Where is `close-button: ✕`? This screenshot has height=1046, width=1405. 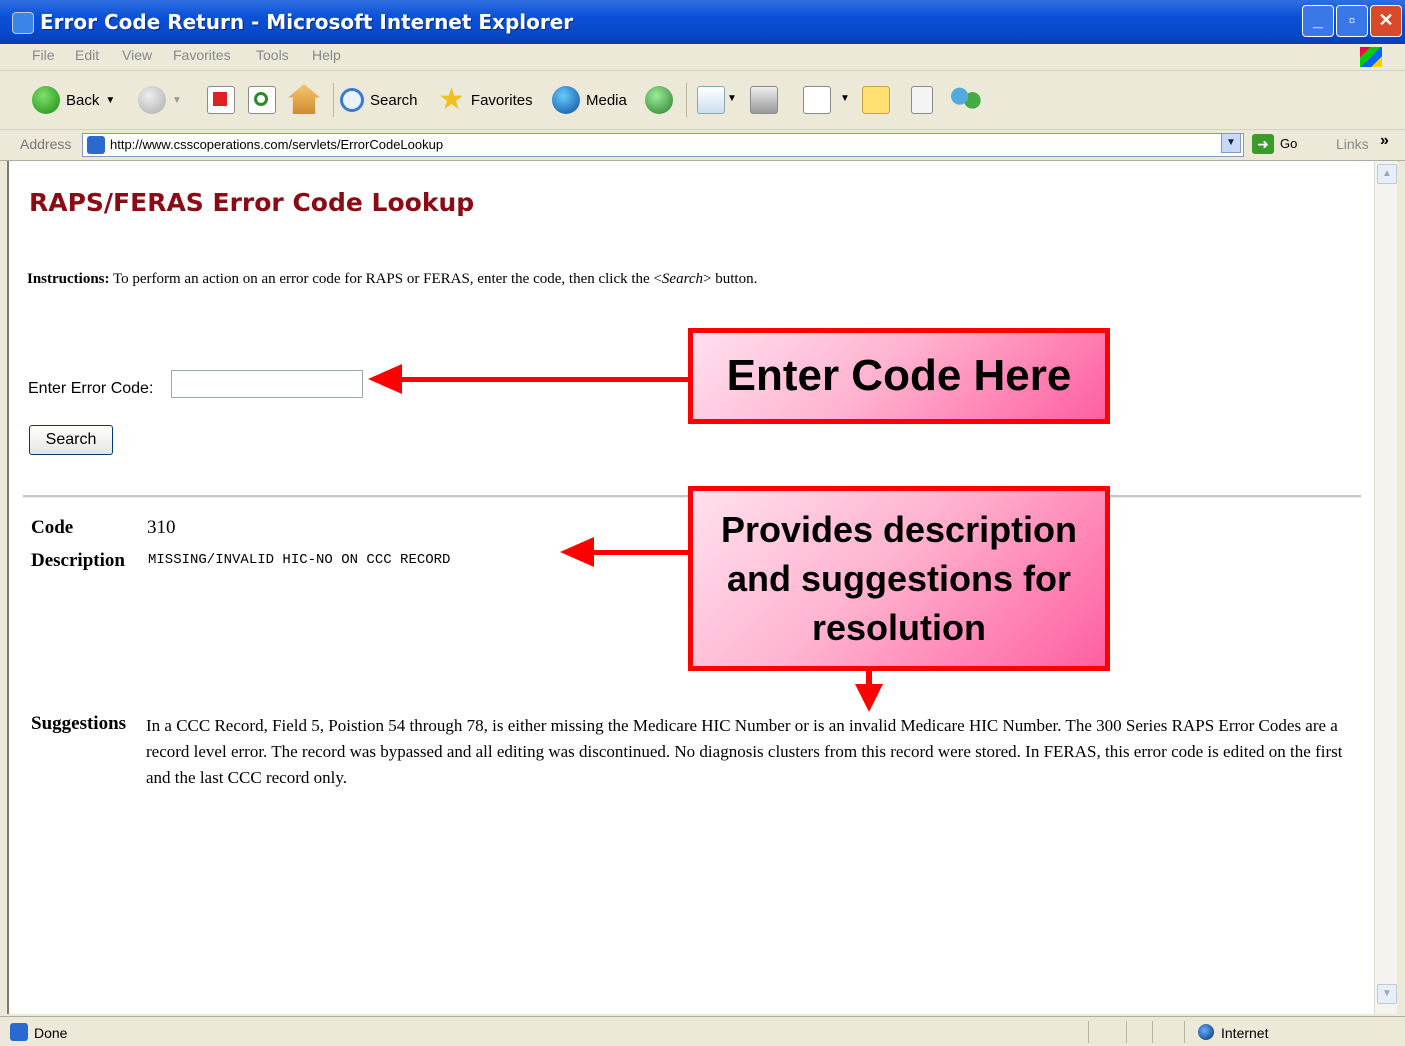 close-button: ✕ is located at coordinates (1386, 21).